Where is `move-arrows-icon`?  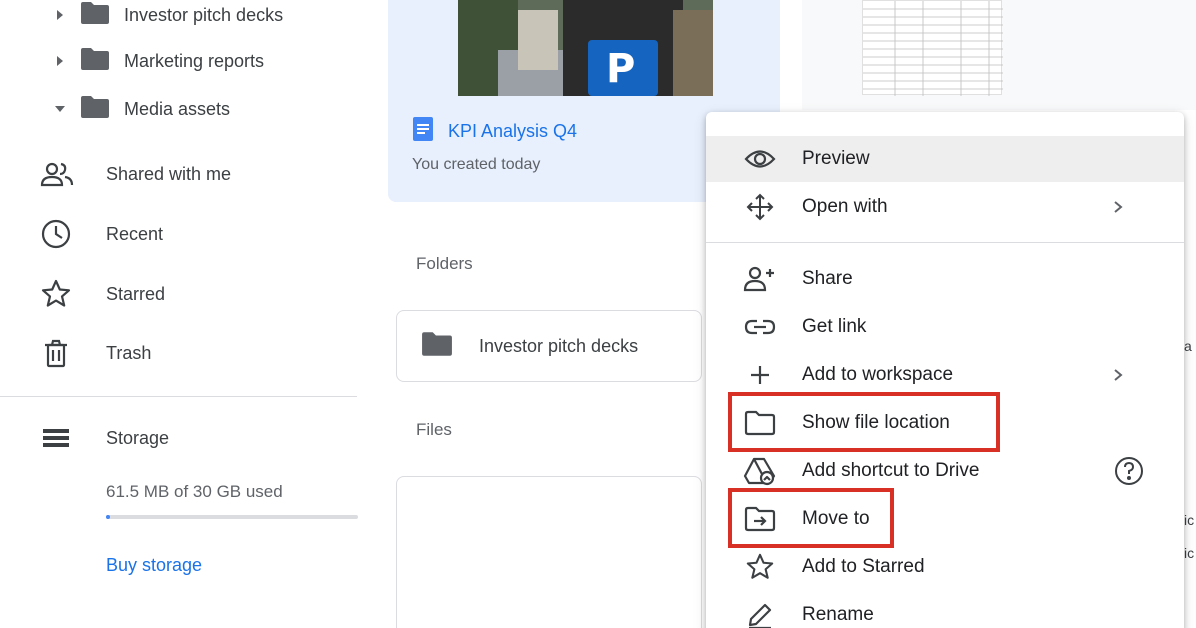
move-arrows-icon is located at coordinates (760, 207).